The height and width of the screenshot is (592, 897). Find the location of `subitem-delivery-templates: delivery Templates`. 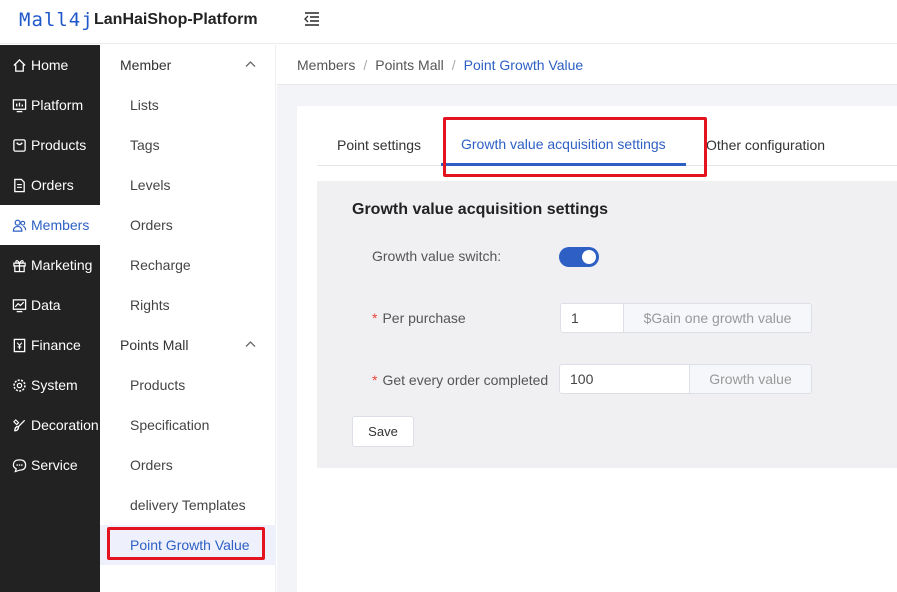

subitem-delivery-templates: delivery Templates is located at coordinates (188, 505).